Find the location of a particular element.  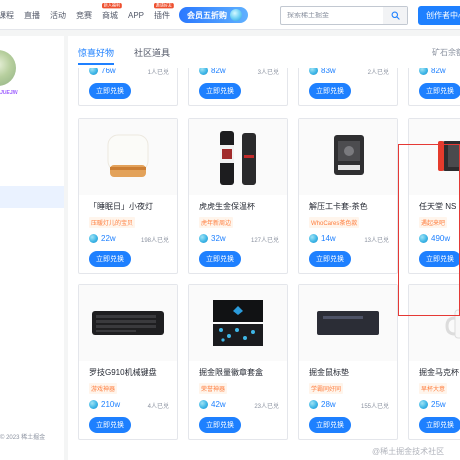

creator-center-button: 创作者中心 is located at coordinates (439, 15).